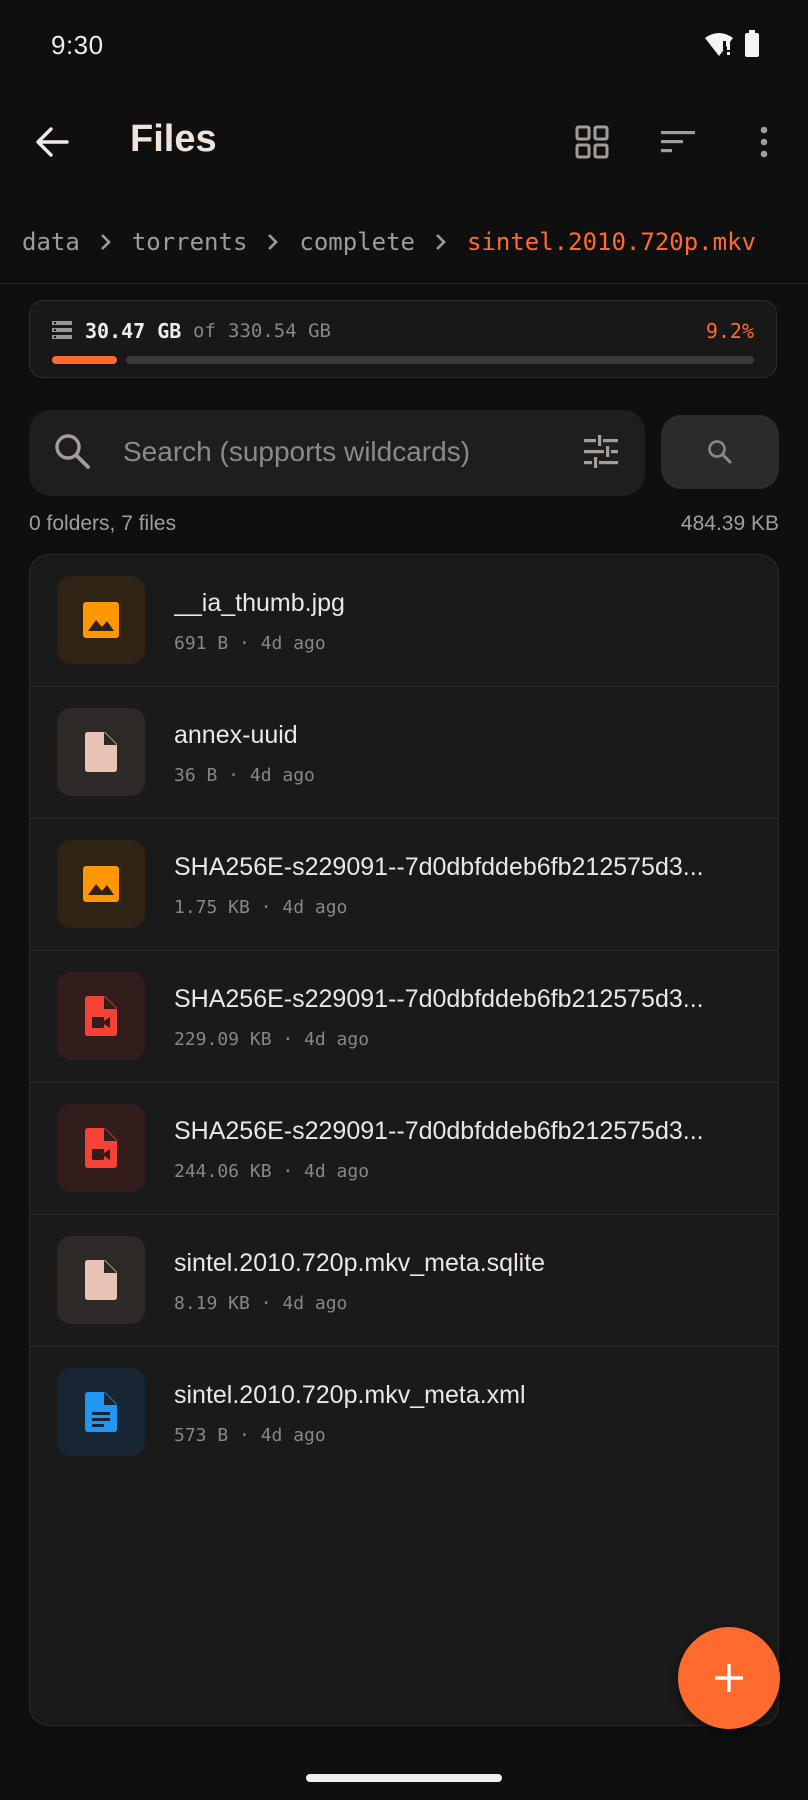 This screenshot has width=808, height=1800. Describe the element at coordinates (404, 753) in the screenshot. I see `list-item: annex-uuid 36 B · 4d ago` at that location.